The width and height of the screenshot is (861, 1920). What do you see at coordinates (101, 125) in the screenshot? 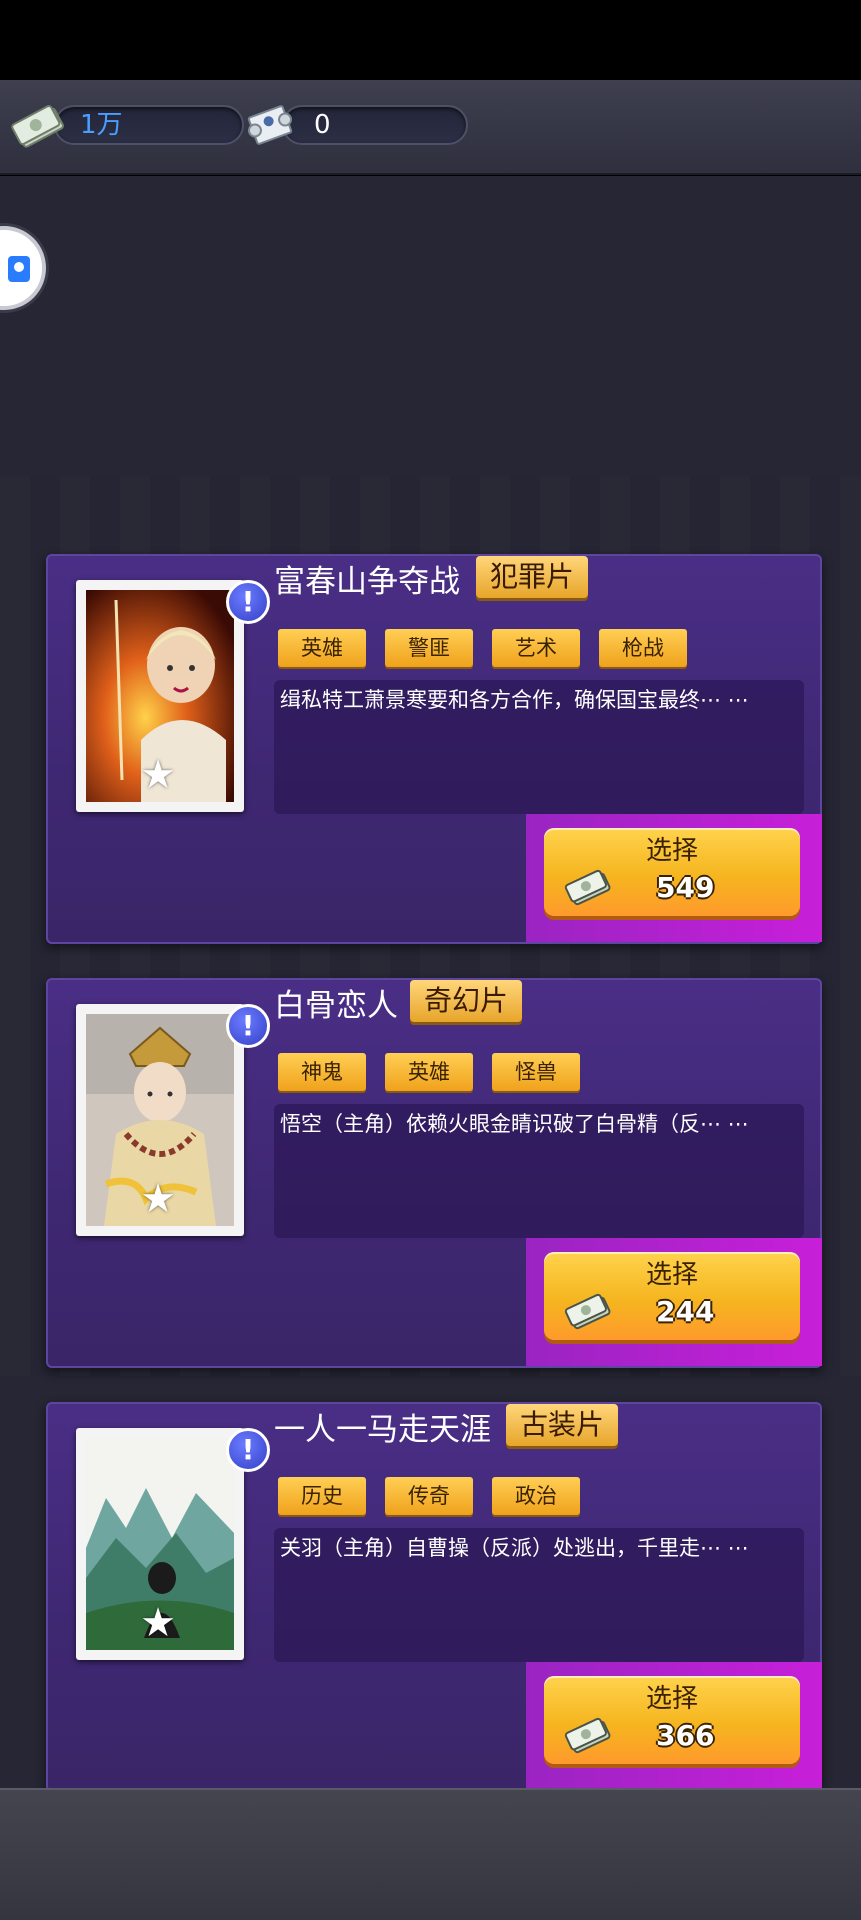
I see `money-value: 1万` at bounding box center [101, 125].